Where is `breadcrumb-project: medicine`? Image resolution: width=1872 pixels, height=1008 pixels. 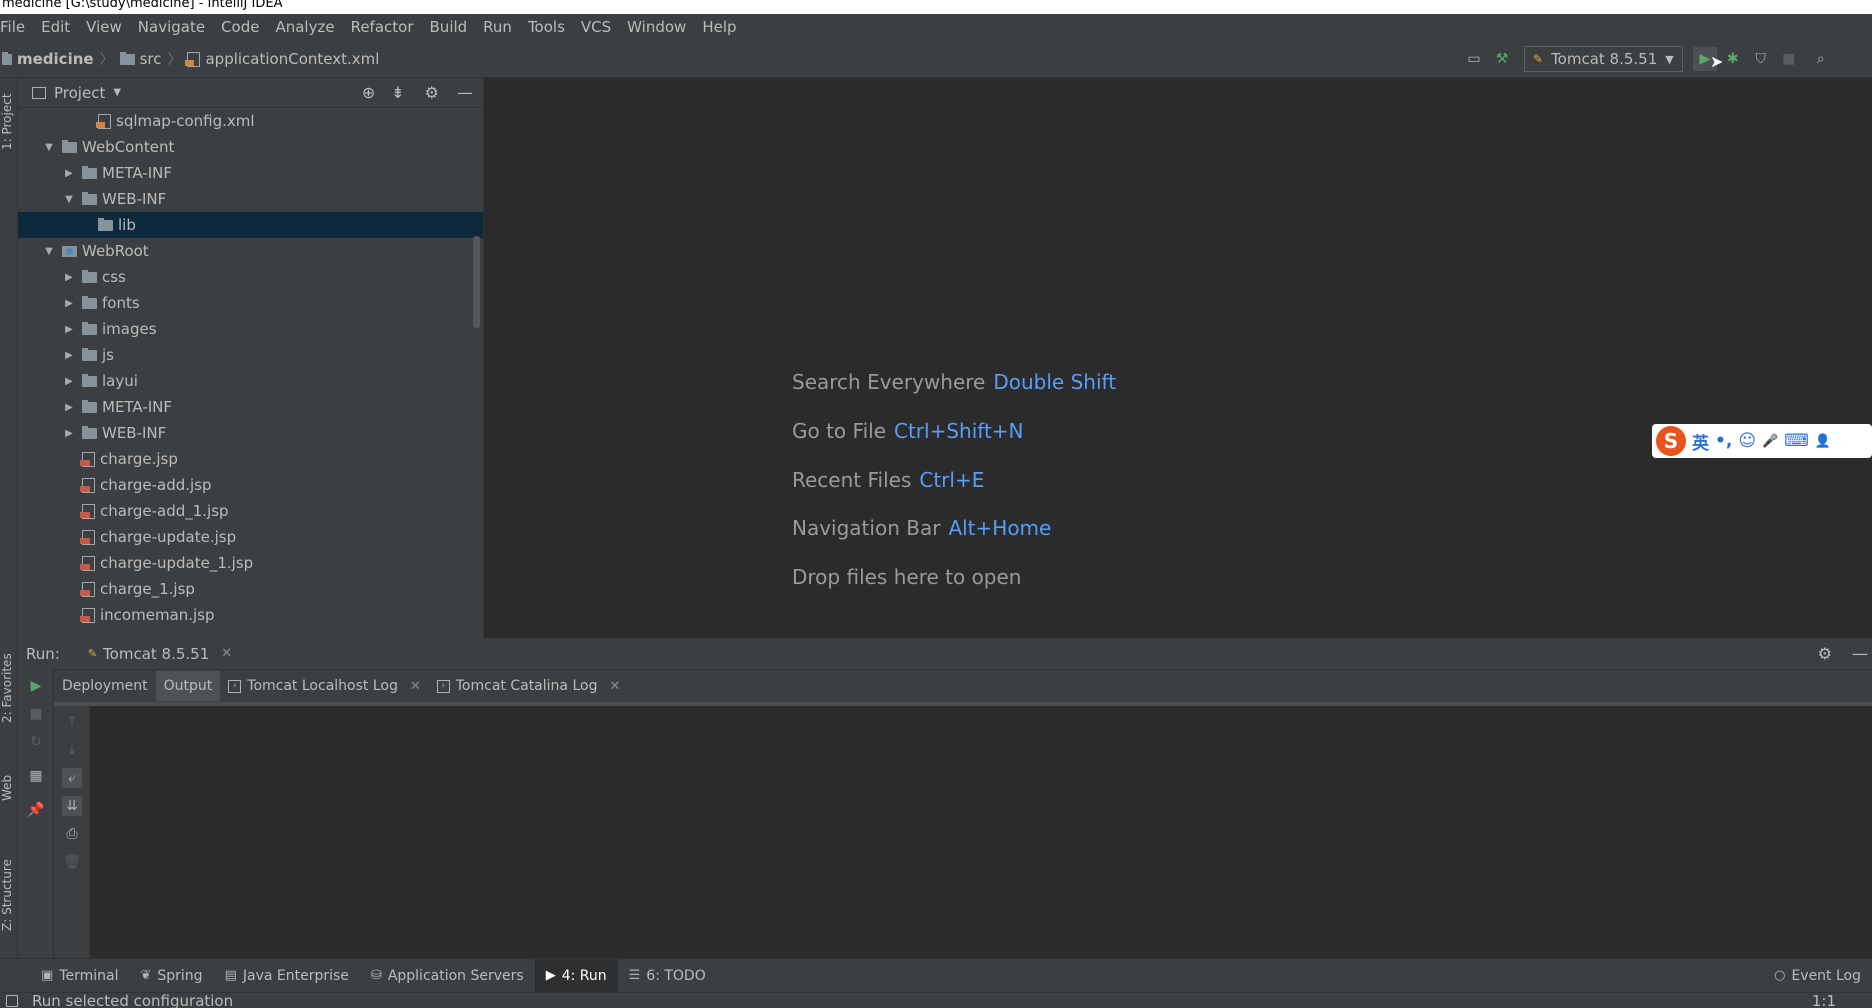 breadcrumb-project: medicine is located at coordinates (48, 59).